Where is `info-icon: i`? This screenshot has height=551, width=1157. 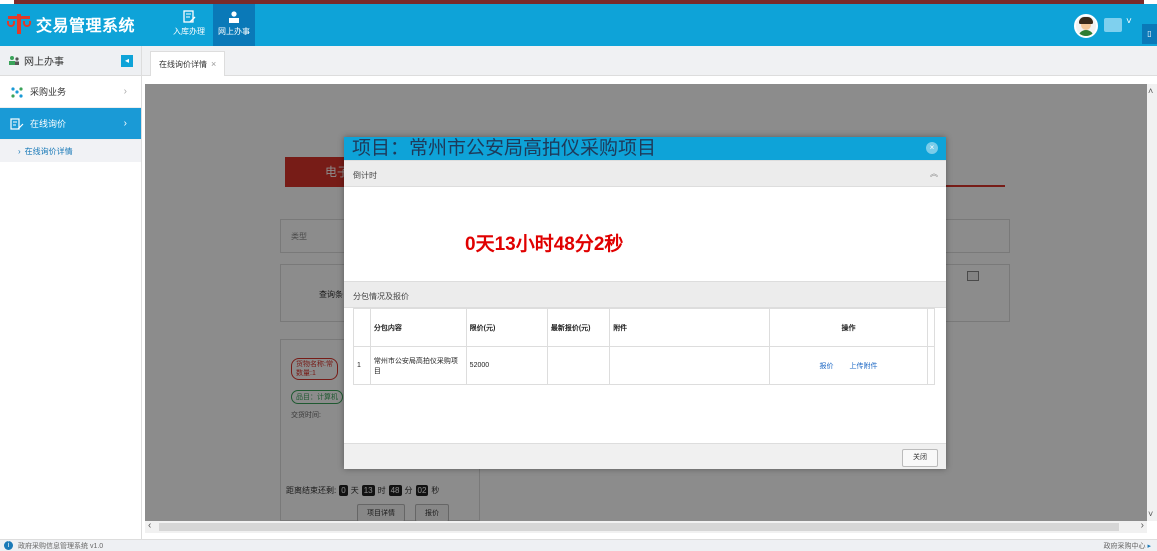 info-icon: i is located at coordinates (8, 545).